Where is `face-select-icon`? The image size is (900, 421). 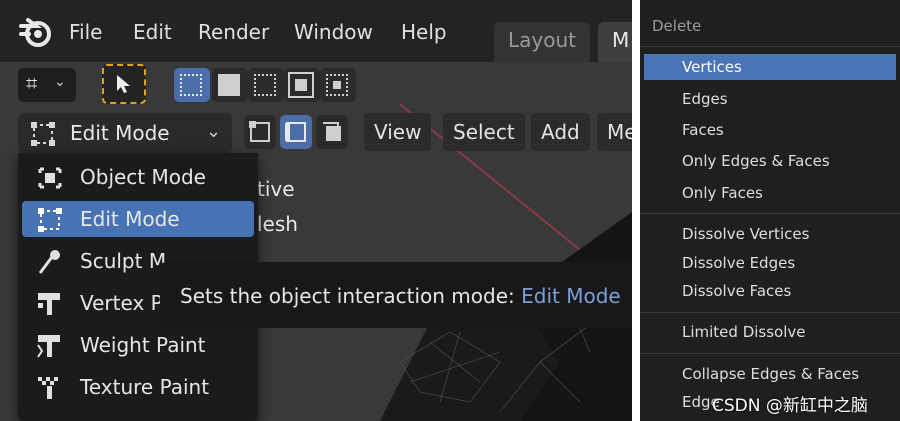
face-select-icon is located at coordinates (332, 131).